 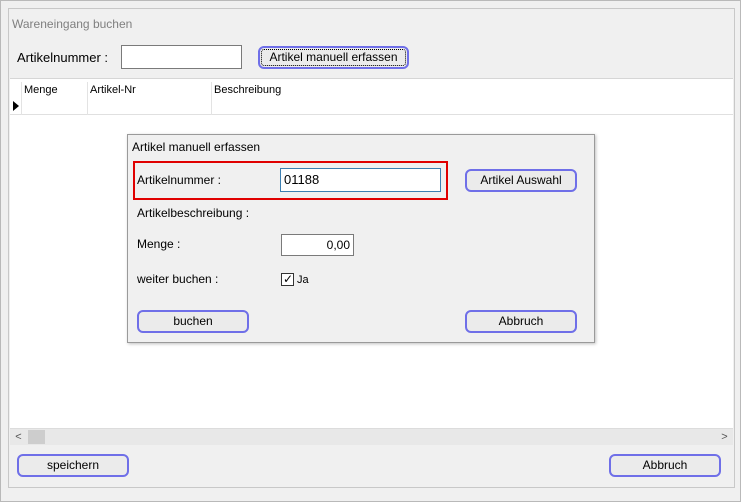 I want to click on row-pointer-icon, so click(x=16, y=106).